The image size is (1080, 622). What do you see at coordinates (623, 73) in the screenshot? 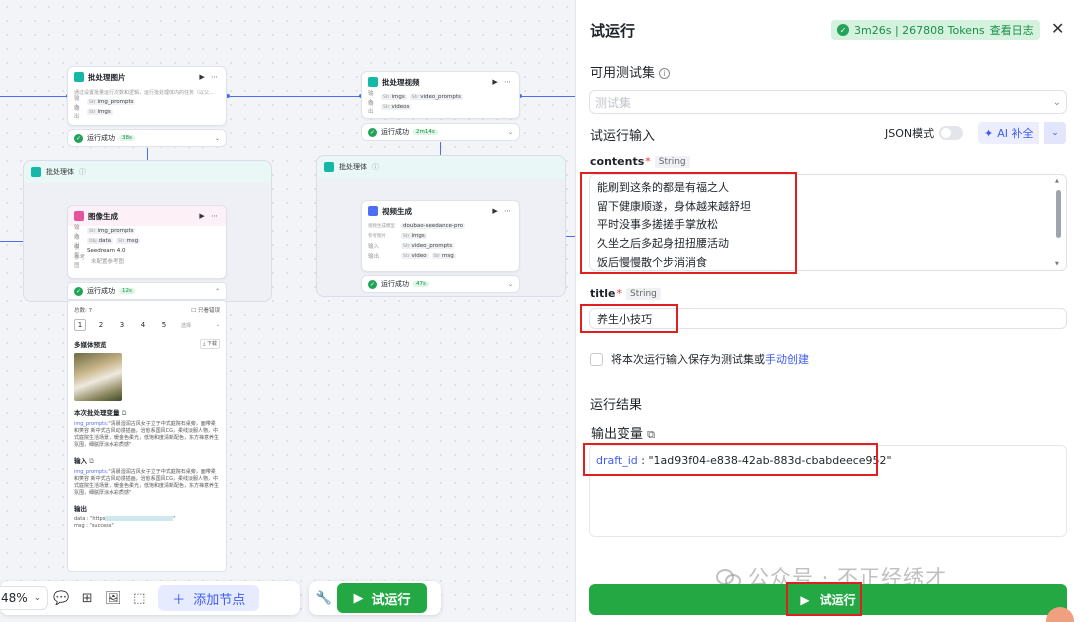
I see `test-set-label-text: 可用测试集` at bounding box center [623, 73].